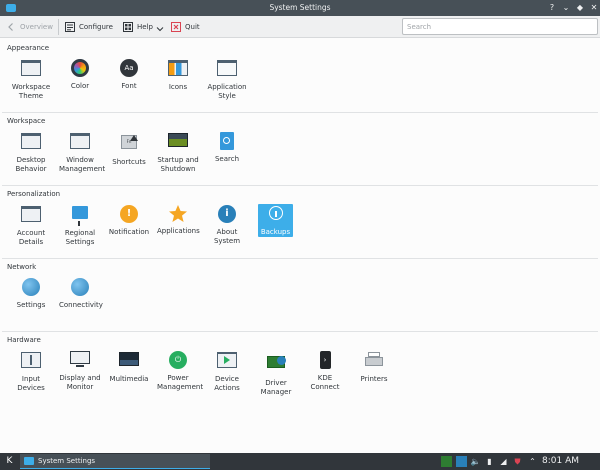 The width and height of the screenshot is (600, 470). I want to click on item-label: Account Details, so click(31, 237).